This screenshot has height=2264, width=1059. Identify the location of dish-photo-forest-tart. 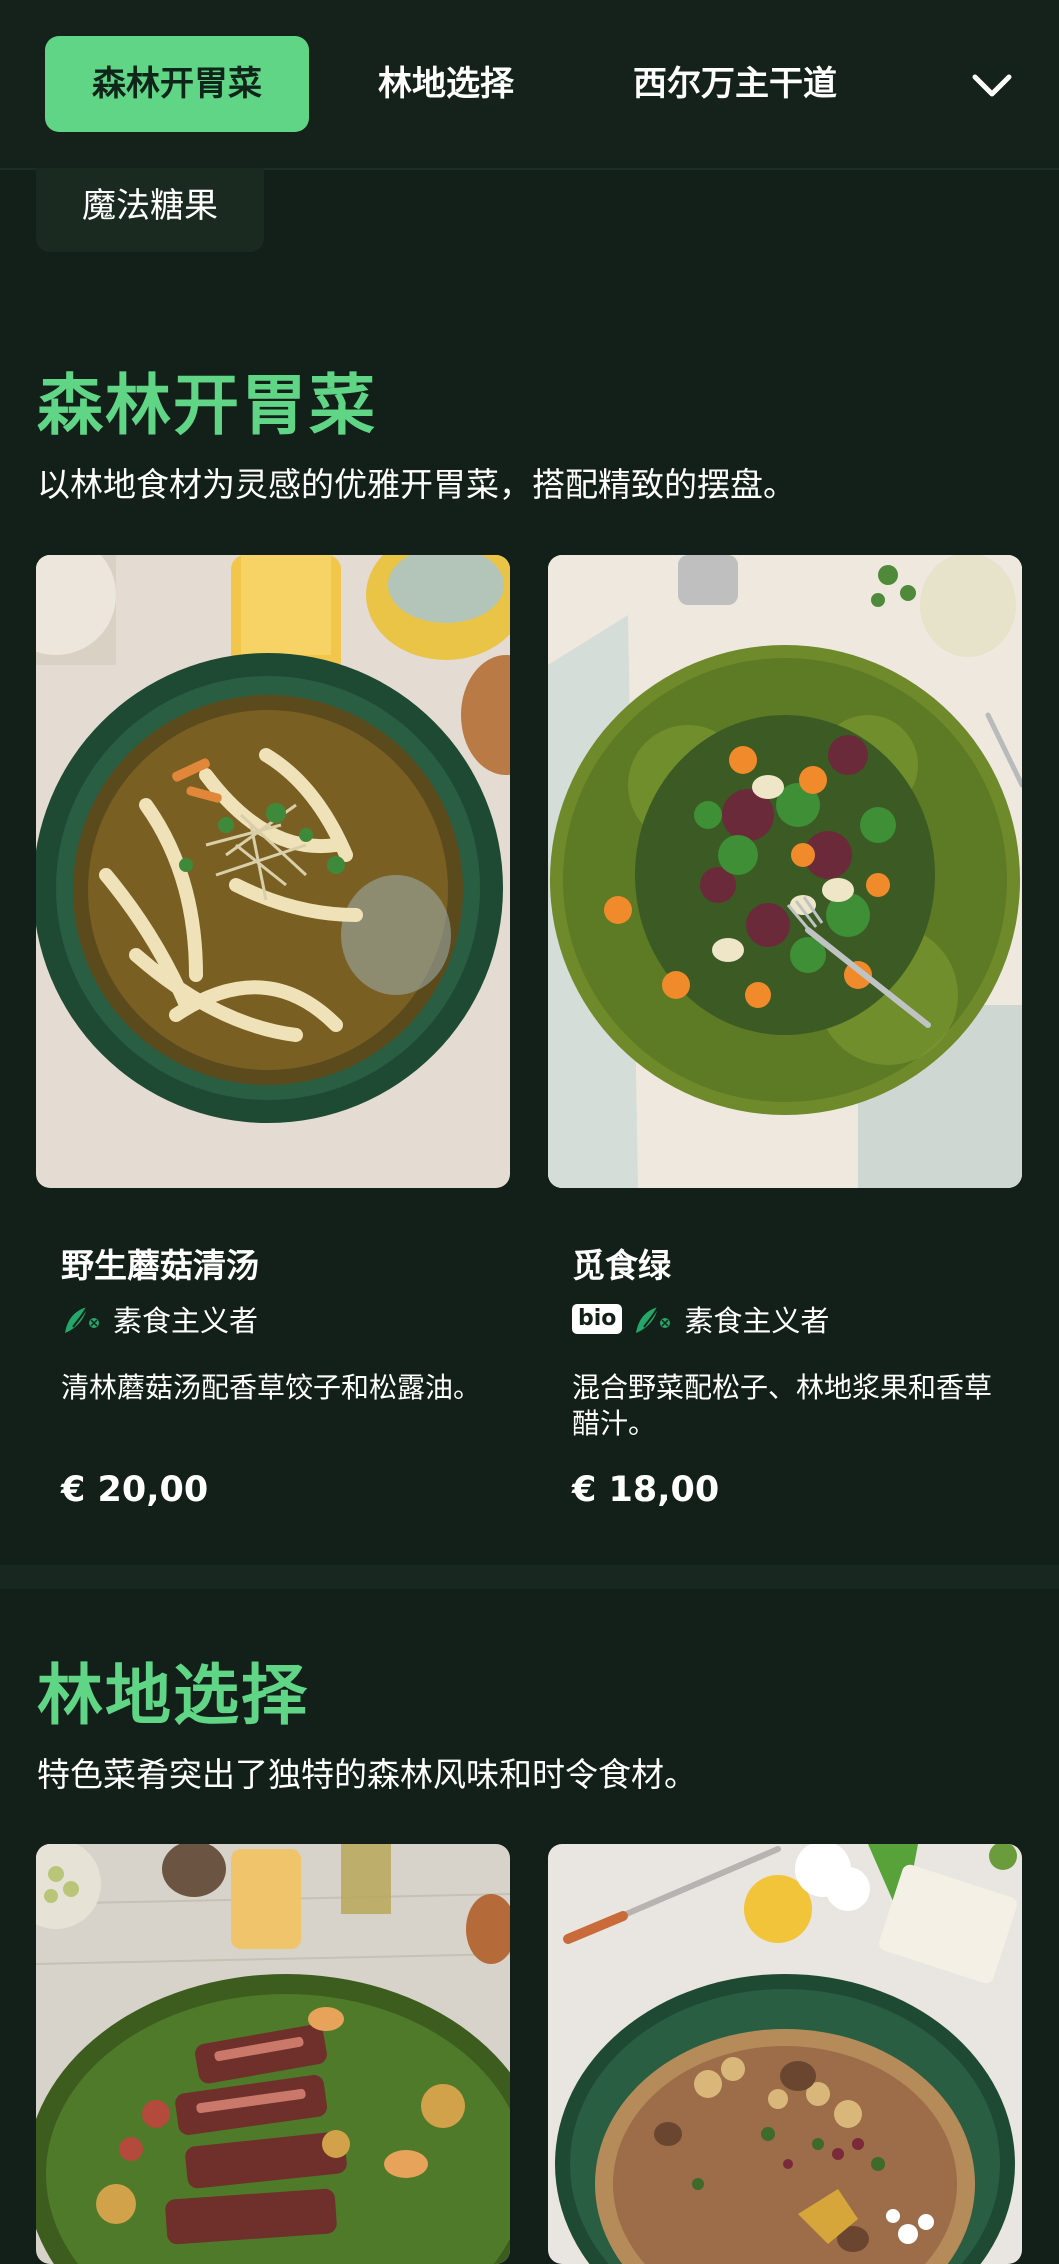
(785, 2054).